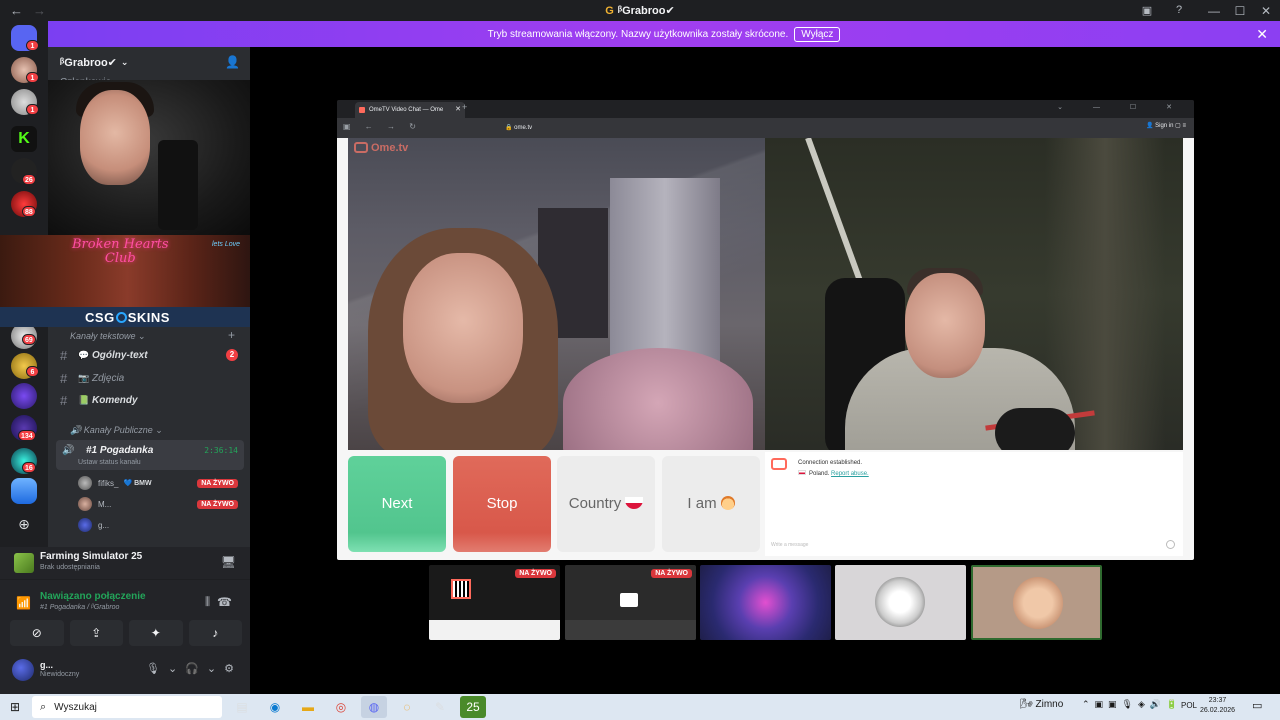 The height and width of the screenshot is (720, 1280). Describe the element at coordinates (37, 633) in the screenshot. I see `camera-off-button: ⊘` at that location.